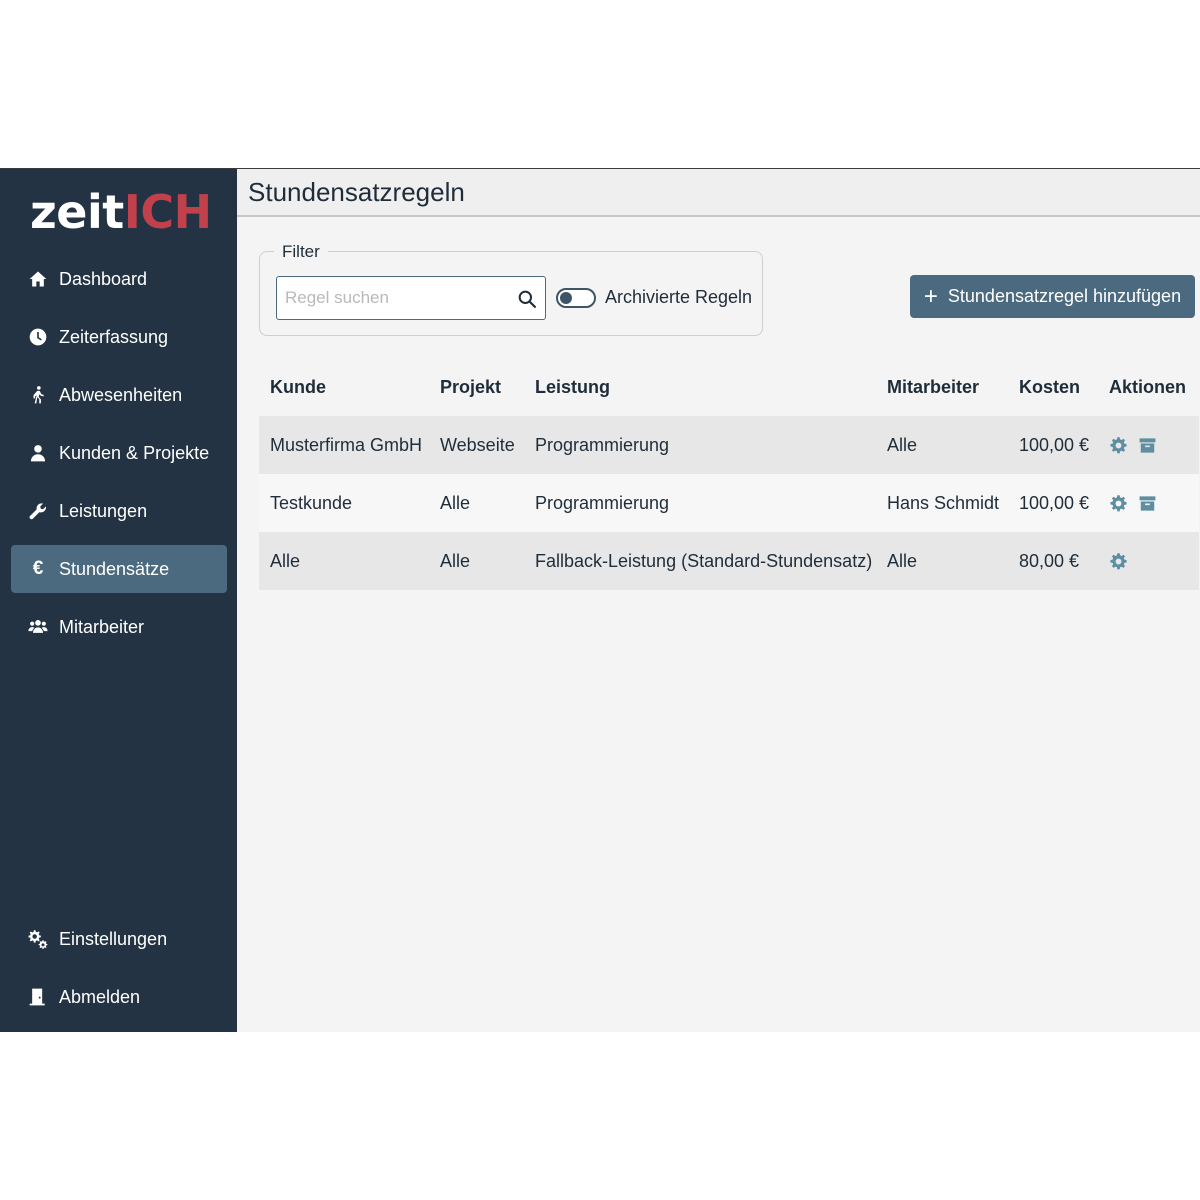 The height and width of the screenshot is (1200, 1200). What do you see at coordinates (679, 297) in the screenshot?
I see `archived-toggle-label: Archivierte Regeln` at bounding box center [679, 297].